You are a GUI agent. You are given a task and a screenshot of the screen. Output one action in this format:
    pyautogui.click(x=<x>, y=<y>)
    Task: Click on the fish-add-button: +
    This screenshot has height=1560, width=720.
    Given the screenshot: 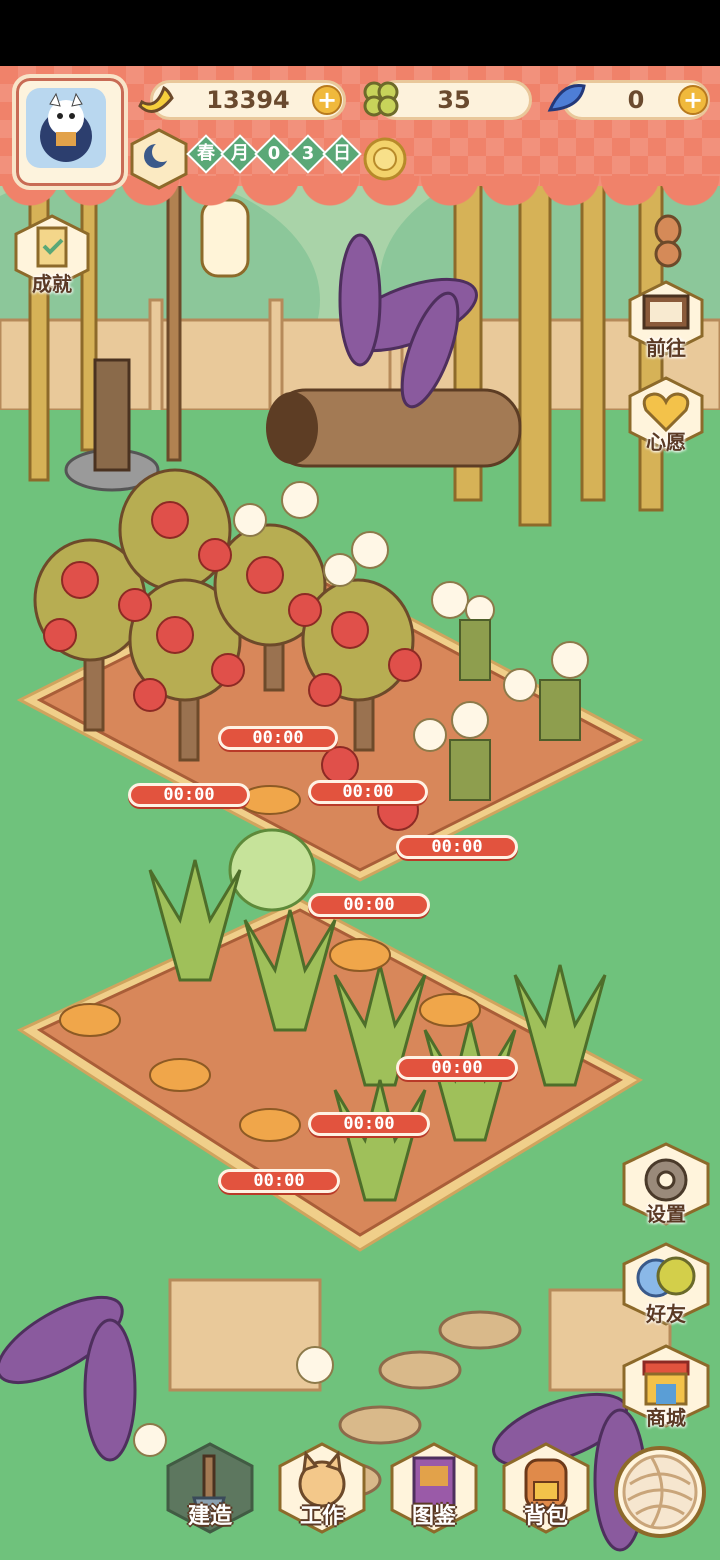 What is the action you would take?
    pyautogui.click(x=693, y=100)
    